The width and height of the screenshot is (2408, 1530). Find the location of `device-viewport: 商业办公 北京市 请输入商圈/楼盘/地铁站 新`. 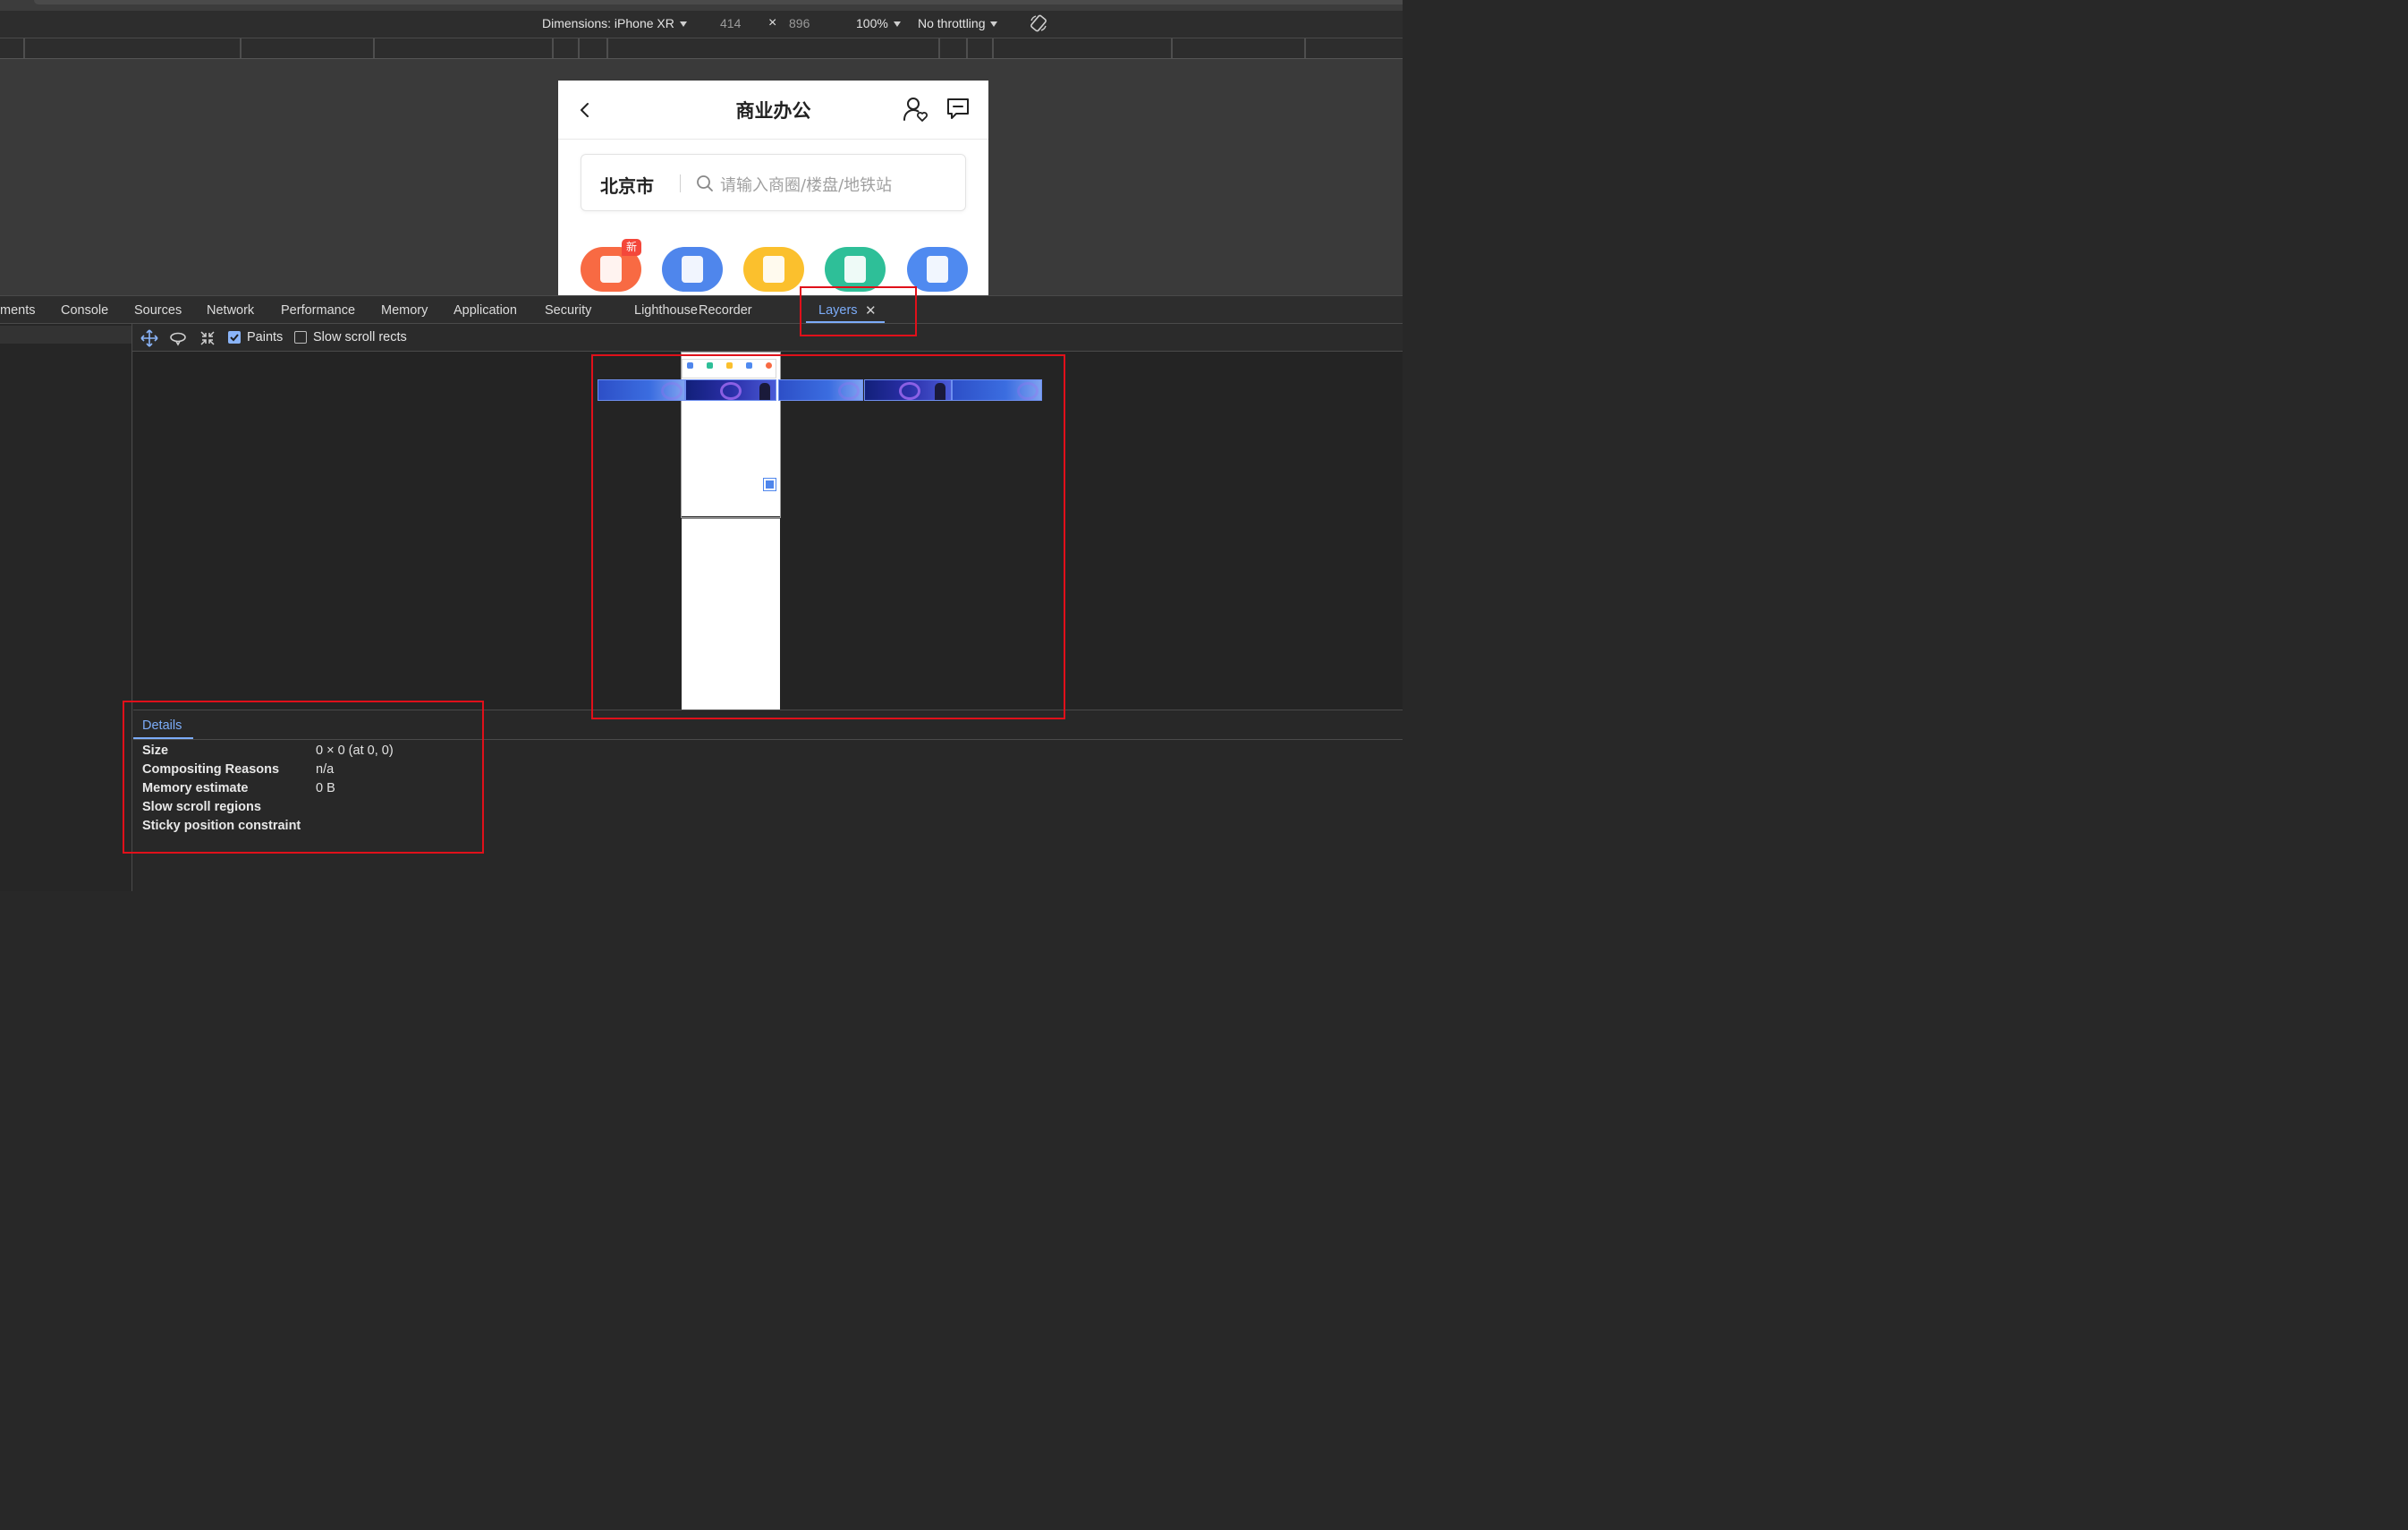

device-viewport: 商业办公 北京市 请输入商圈/楼盘/地铁站 新 is located at coordinates (701, 177).